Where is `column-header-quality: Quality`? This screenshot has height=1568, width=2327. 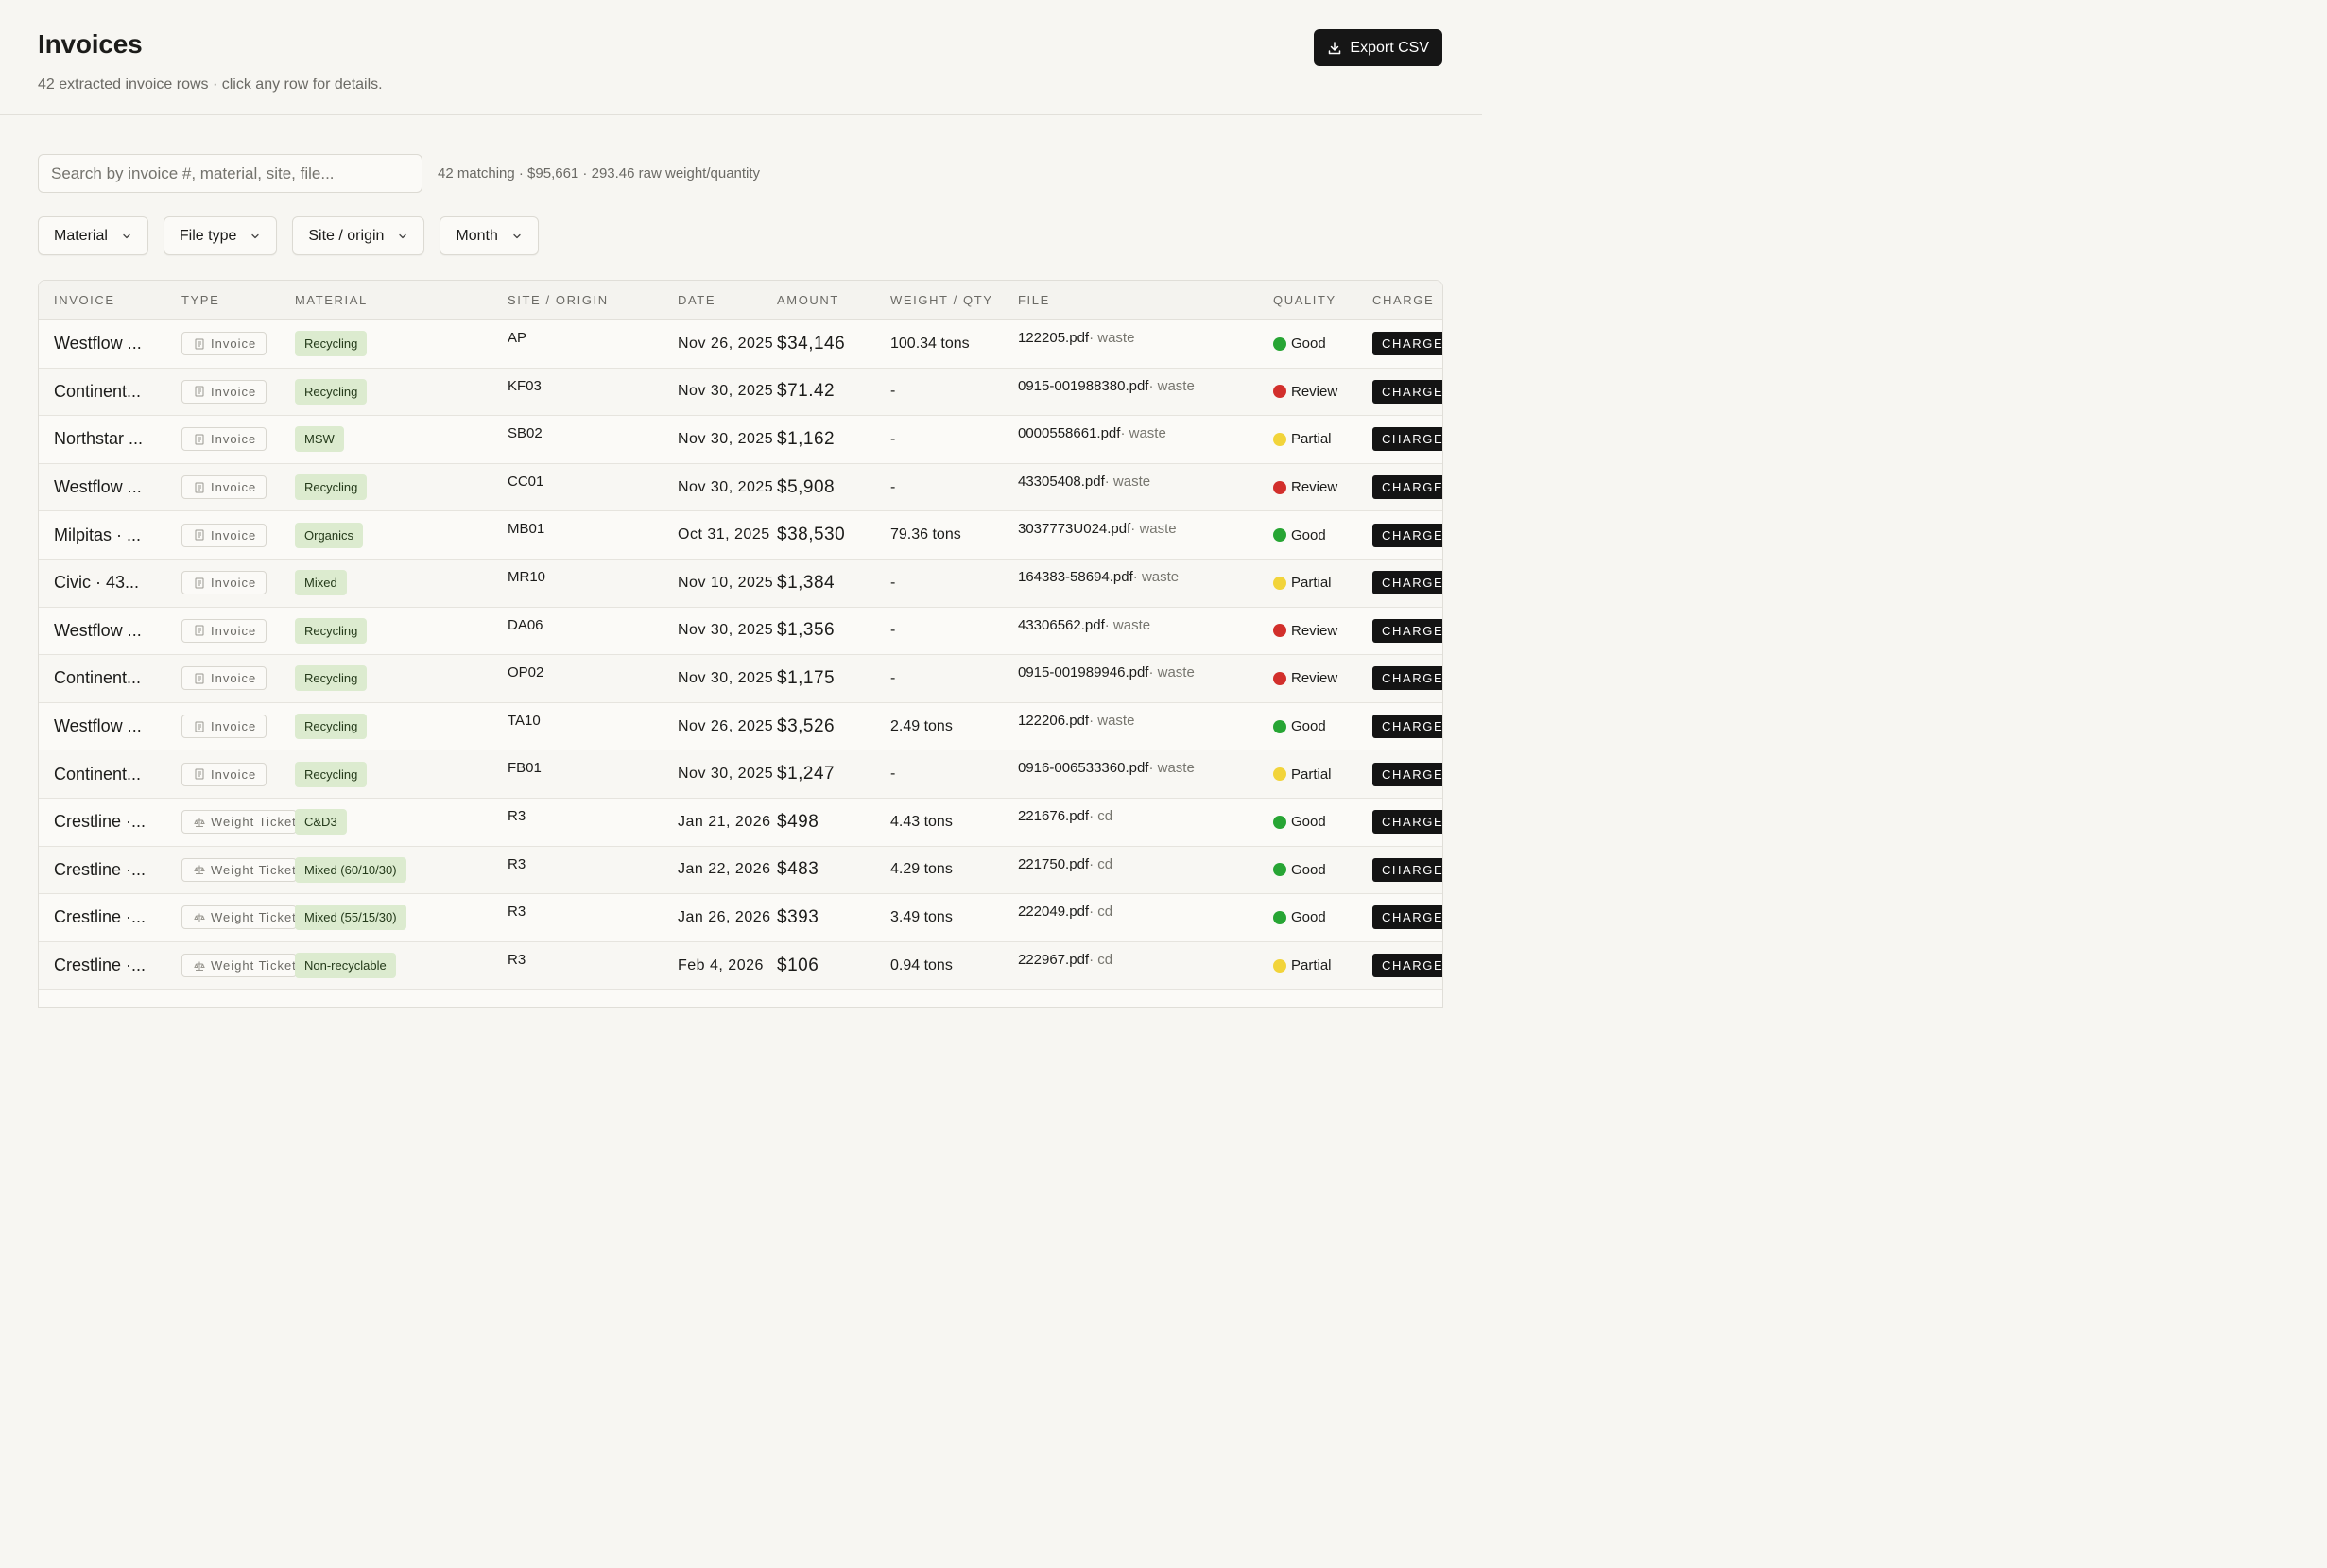
column-header-quality: Quality is located at coordinates (1304, 300).